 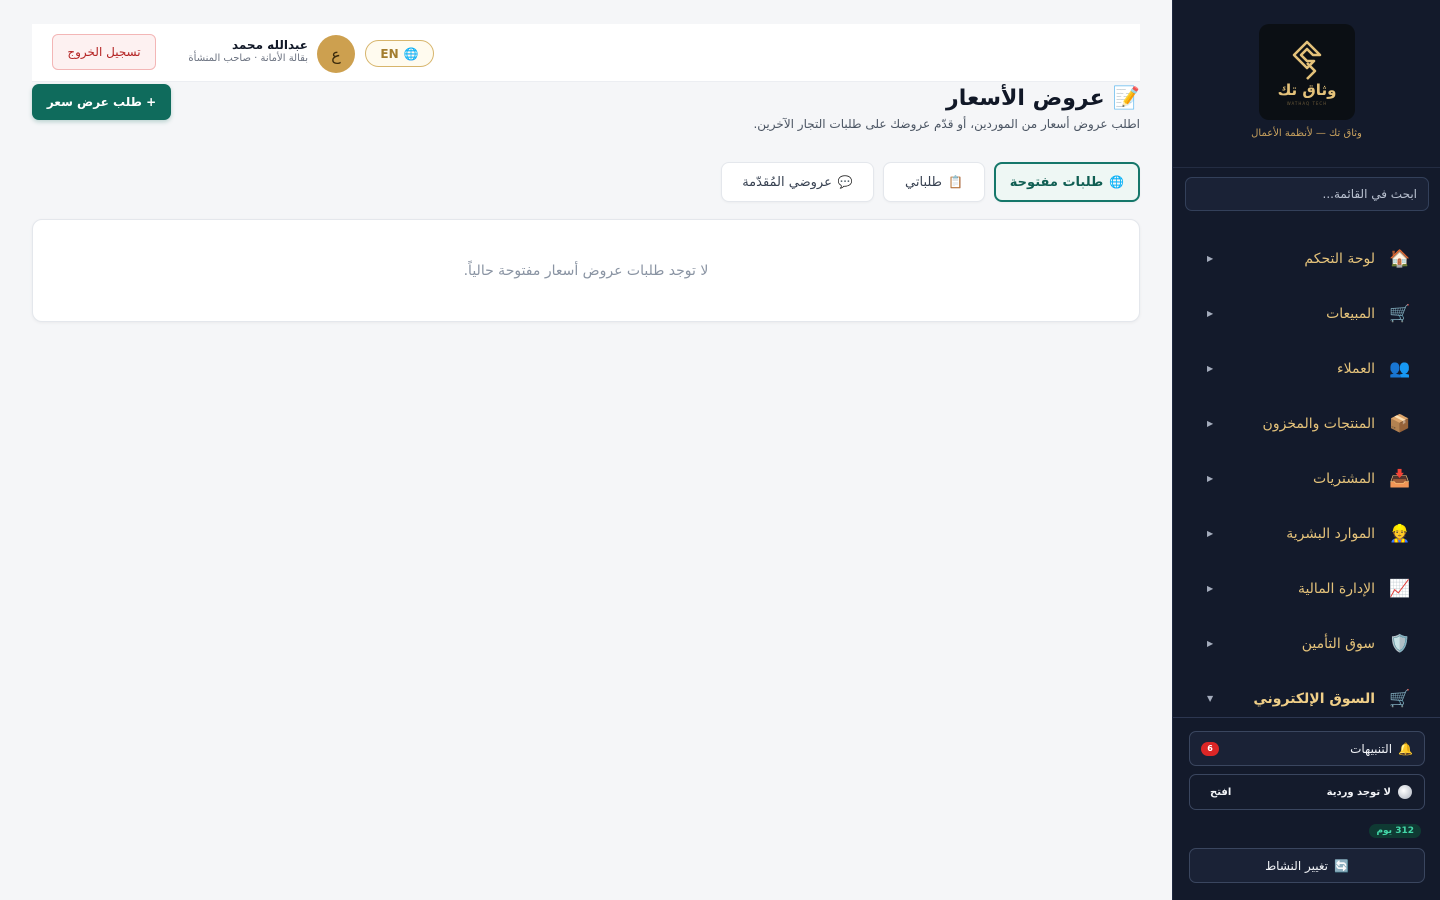 I want to click on sidebar-item-label: سوق التأمين, so click(x=1338, y=643).